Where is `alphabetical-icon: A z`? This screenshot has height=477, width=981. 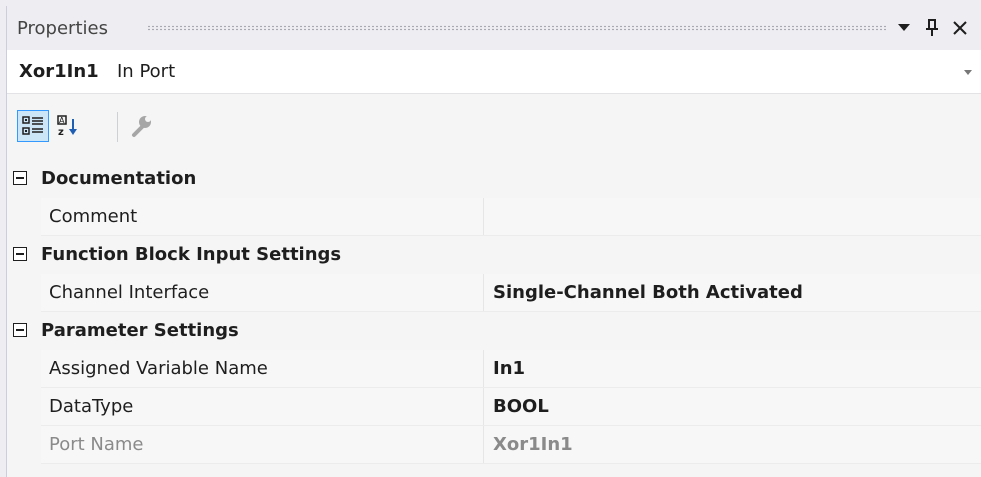
alphabetical-icon: A z is located at coordinates (67, 126).